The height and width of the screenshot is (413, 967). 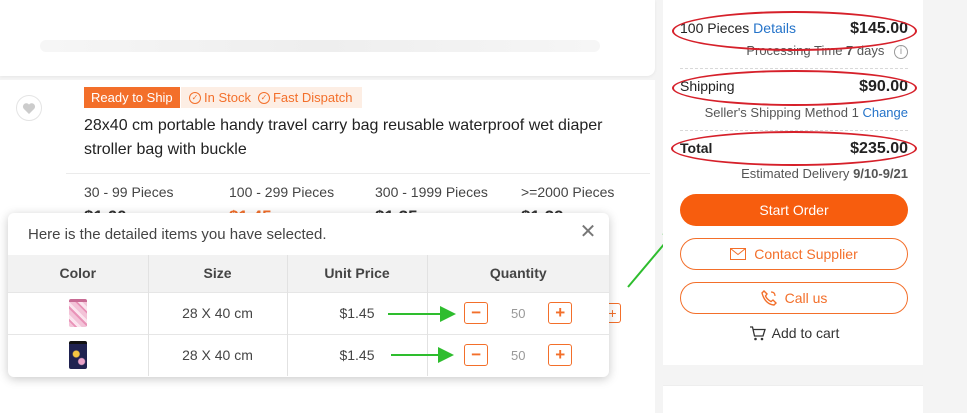 I want to click on call-us-label: Call us, so click(x=806, y=298).